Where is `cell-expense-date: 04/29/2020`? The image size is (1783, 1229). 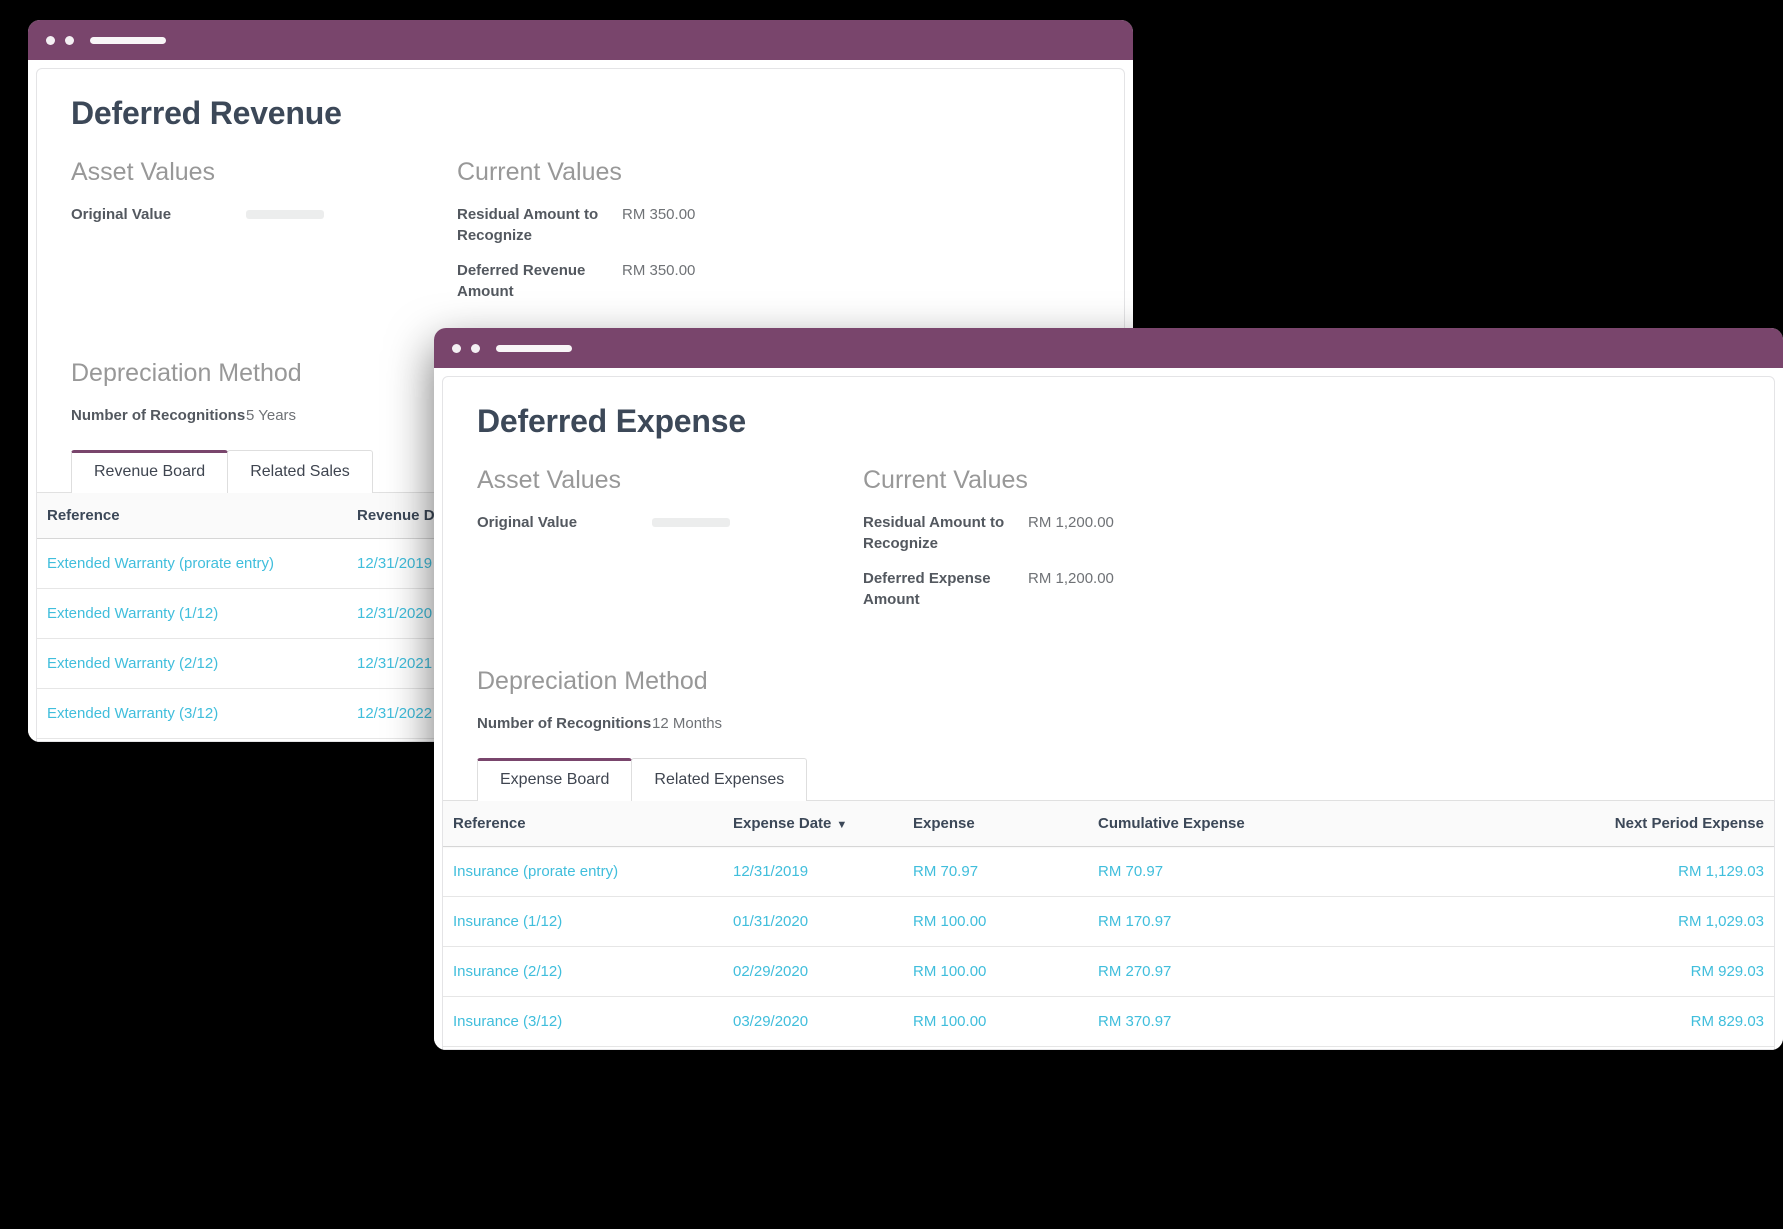
cell-expense-date: 04/29/2020 is located at coordinates (813, 1047).